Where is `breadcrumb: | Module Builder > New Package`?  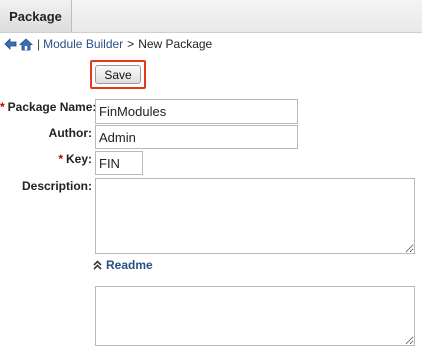 breadcrumb: | Module Builder > New Package is located at coordinates (108, 44).